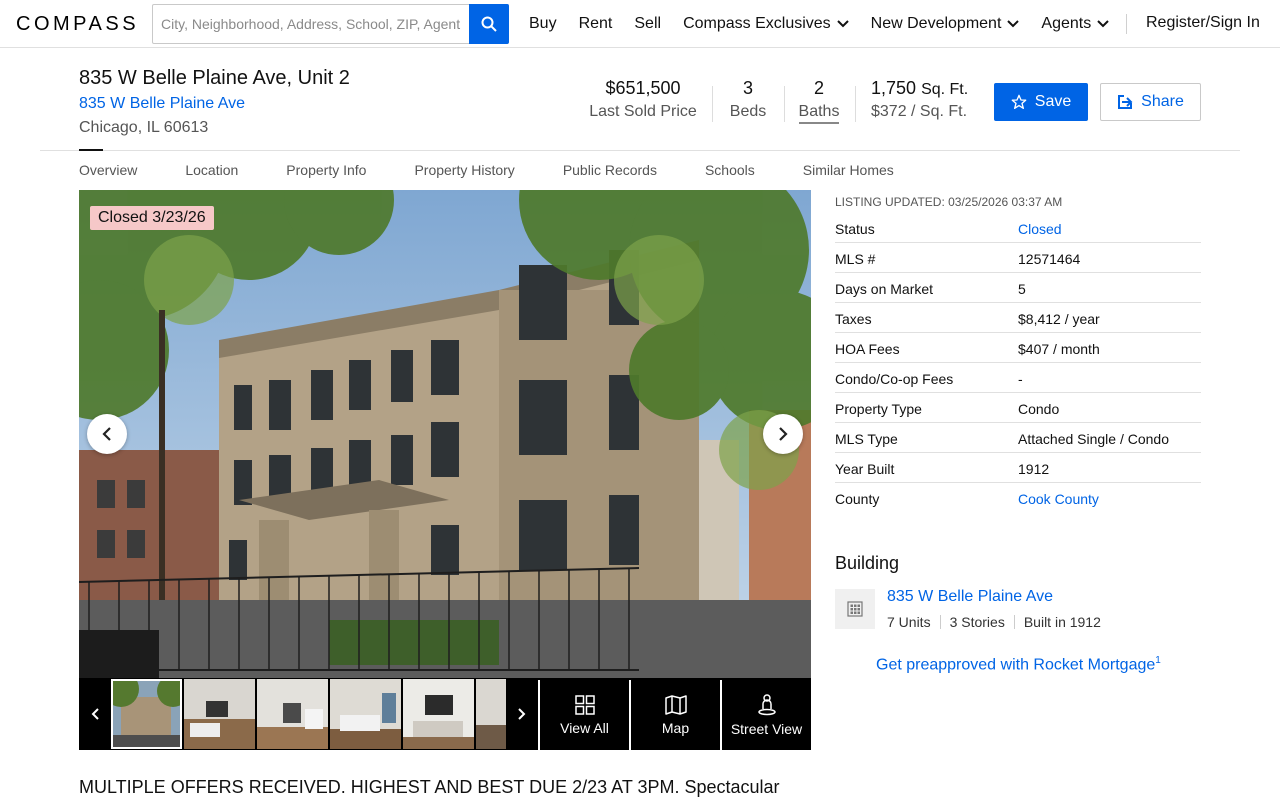  What do you see at coordinates (1039, 409) in the screenshot?
I see `fact-value: Condo` at bounding box center [1039, 409].